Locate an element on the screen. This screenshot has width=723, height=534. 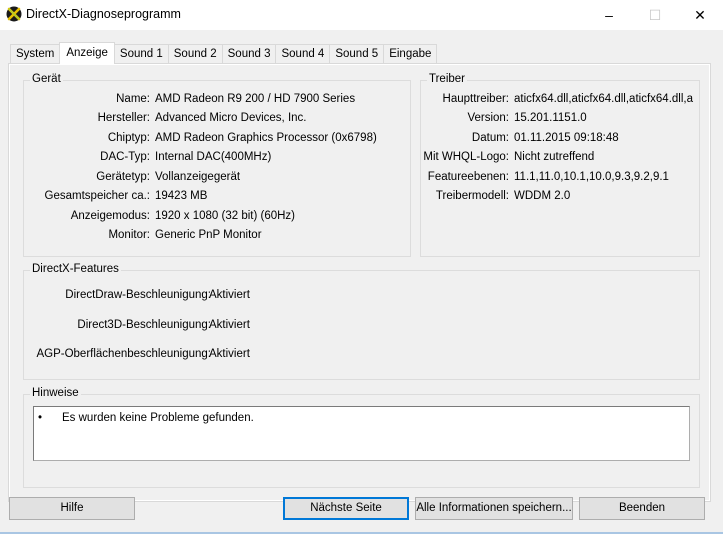
driver-row-version: Version: 15.201.1151.0 is located at coordinates (560, 120).